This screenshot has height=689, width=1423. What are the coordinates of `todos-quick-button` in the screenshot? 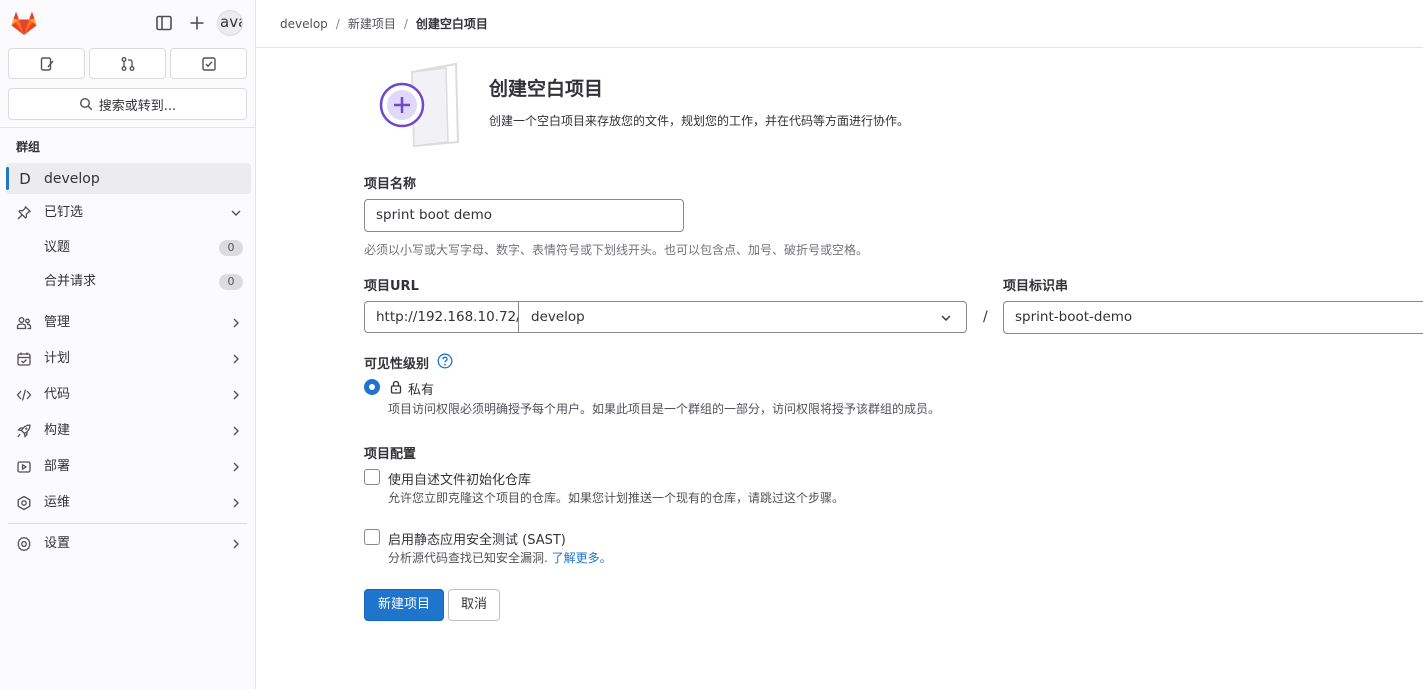 It's located at (208, 63).